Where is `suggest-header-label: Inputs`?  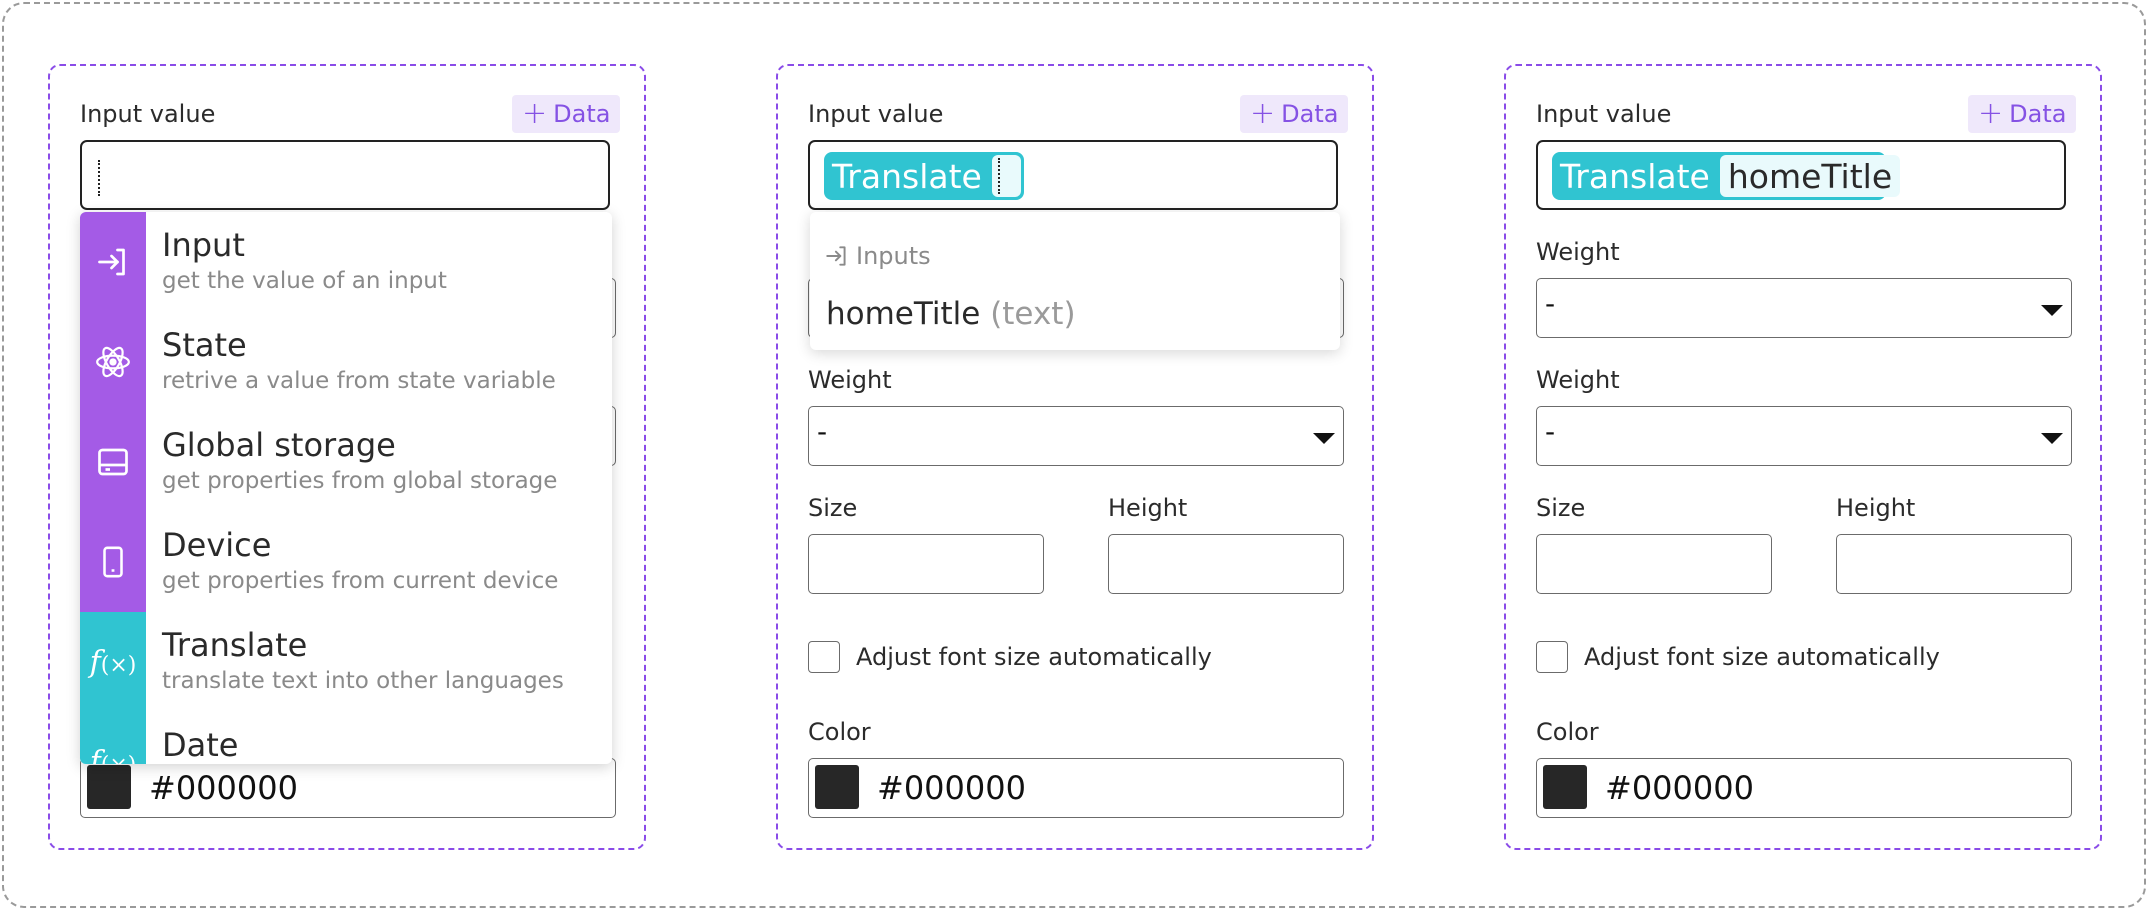 suggest-header-label: Inputs is located at coordinates (893, 256).